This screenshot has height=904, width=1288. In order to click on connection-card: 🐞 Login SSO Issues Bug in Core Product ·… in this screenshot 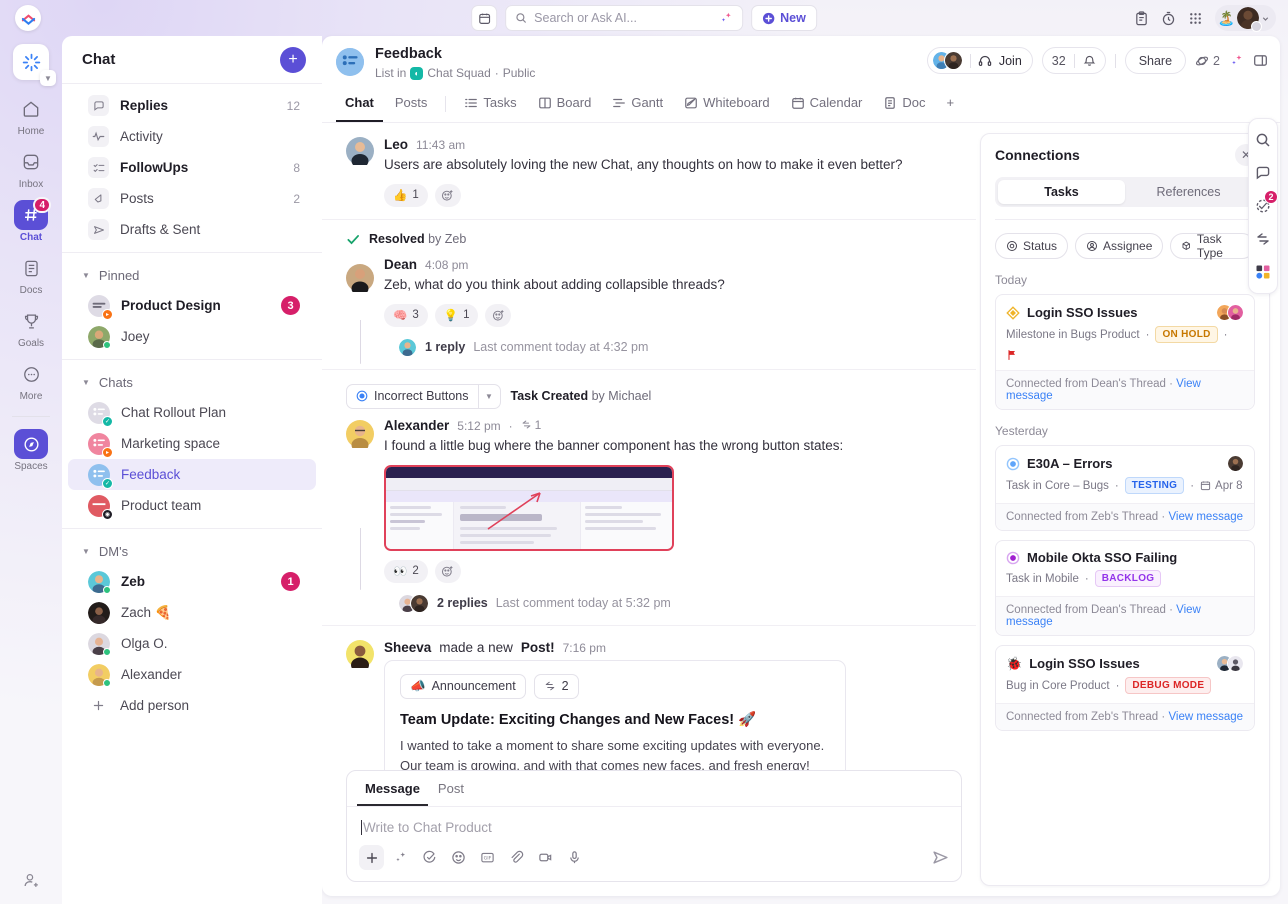, I will do `click(1125, 688)`.